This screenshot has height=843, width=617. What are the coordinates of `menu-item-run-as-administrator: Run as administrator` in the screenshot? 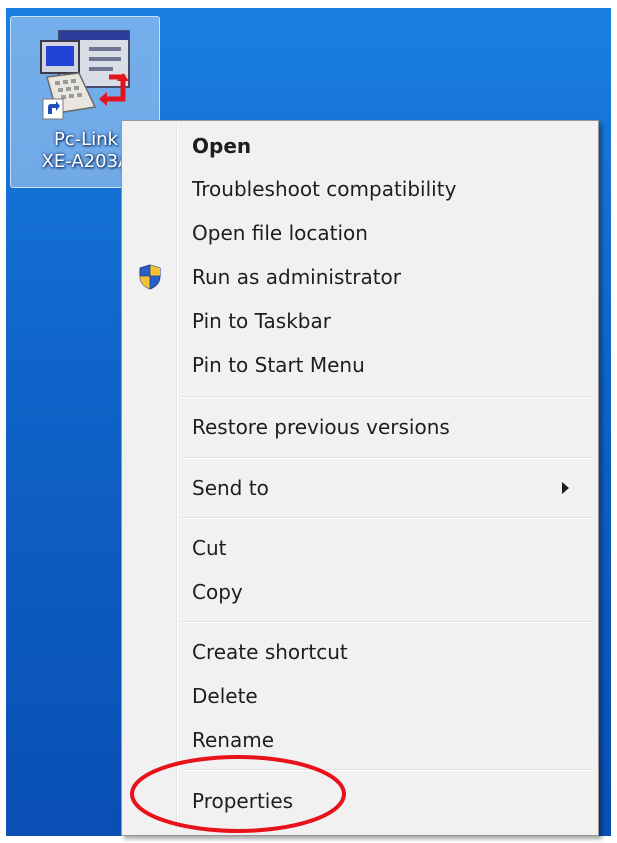 It's located at (360, 277).